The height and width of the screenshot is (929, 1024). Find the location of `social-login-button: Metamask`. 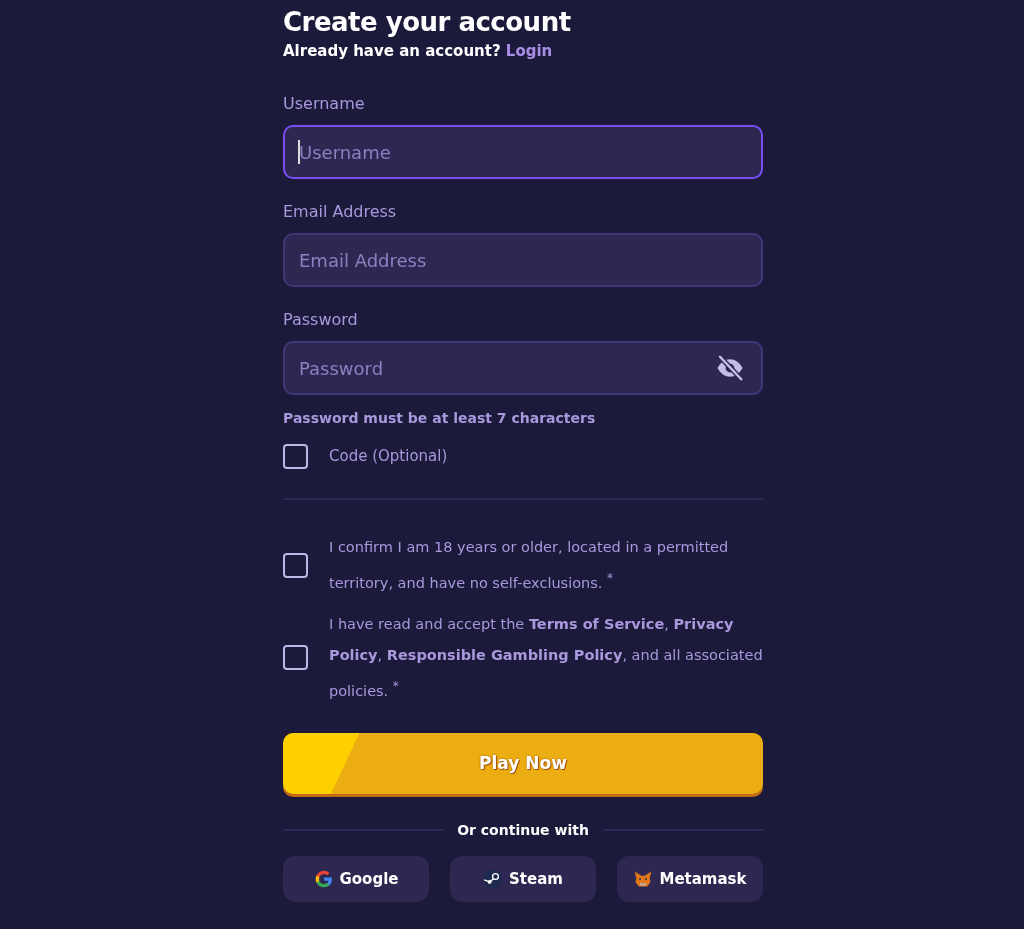

social-login-button: Metamask is located at coordinates (690, 878).